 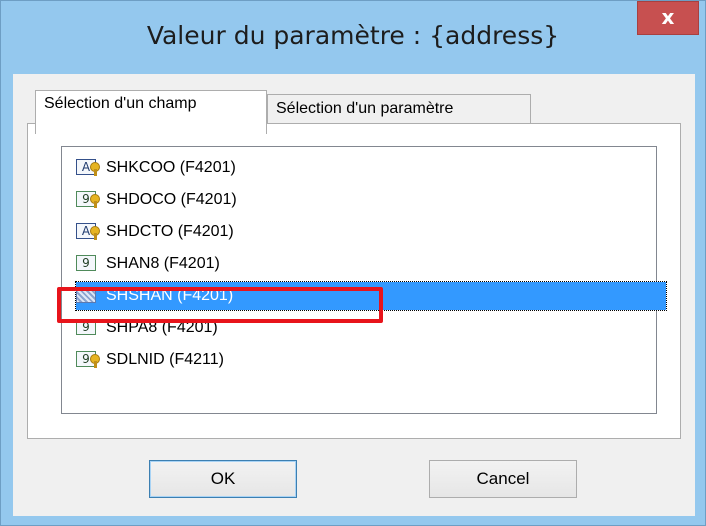 I want to click on tab-parameter-selection: Sélection d'un paramètre, so click(x=399, y=109).